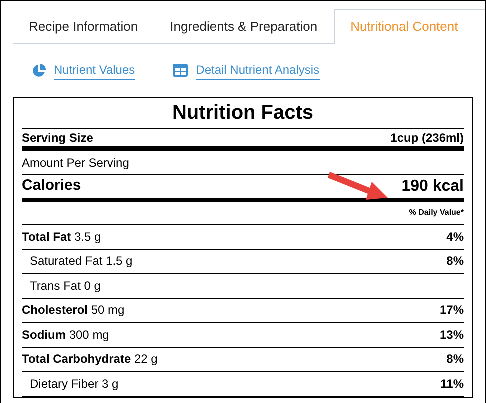 This screenshot has width=486, height=403. Describe the element at coordinates (62, 237) in the screenshot. I see `nutrient-label: Total Fat 3.5 g` at that location.